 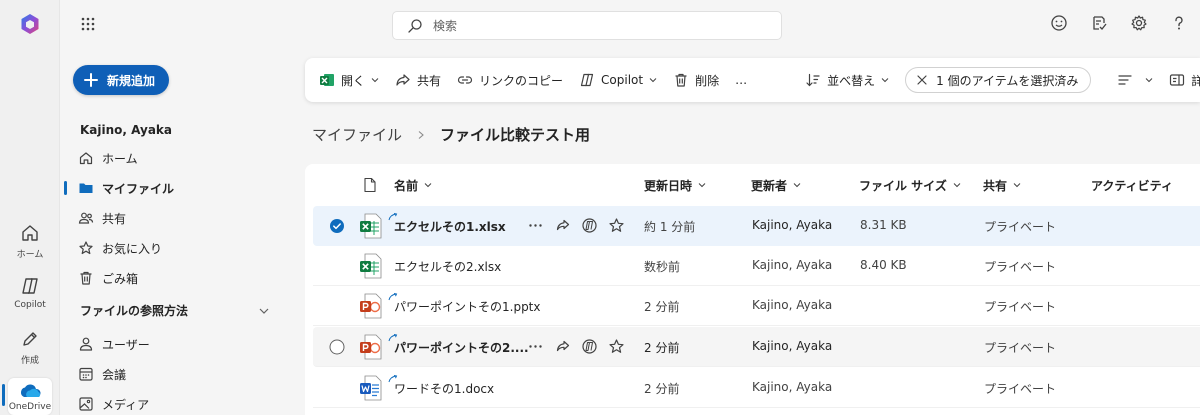 I want to click on sort-button: 並べ替え, so click(x=847, y=80).